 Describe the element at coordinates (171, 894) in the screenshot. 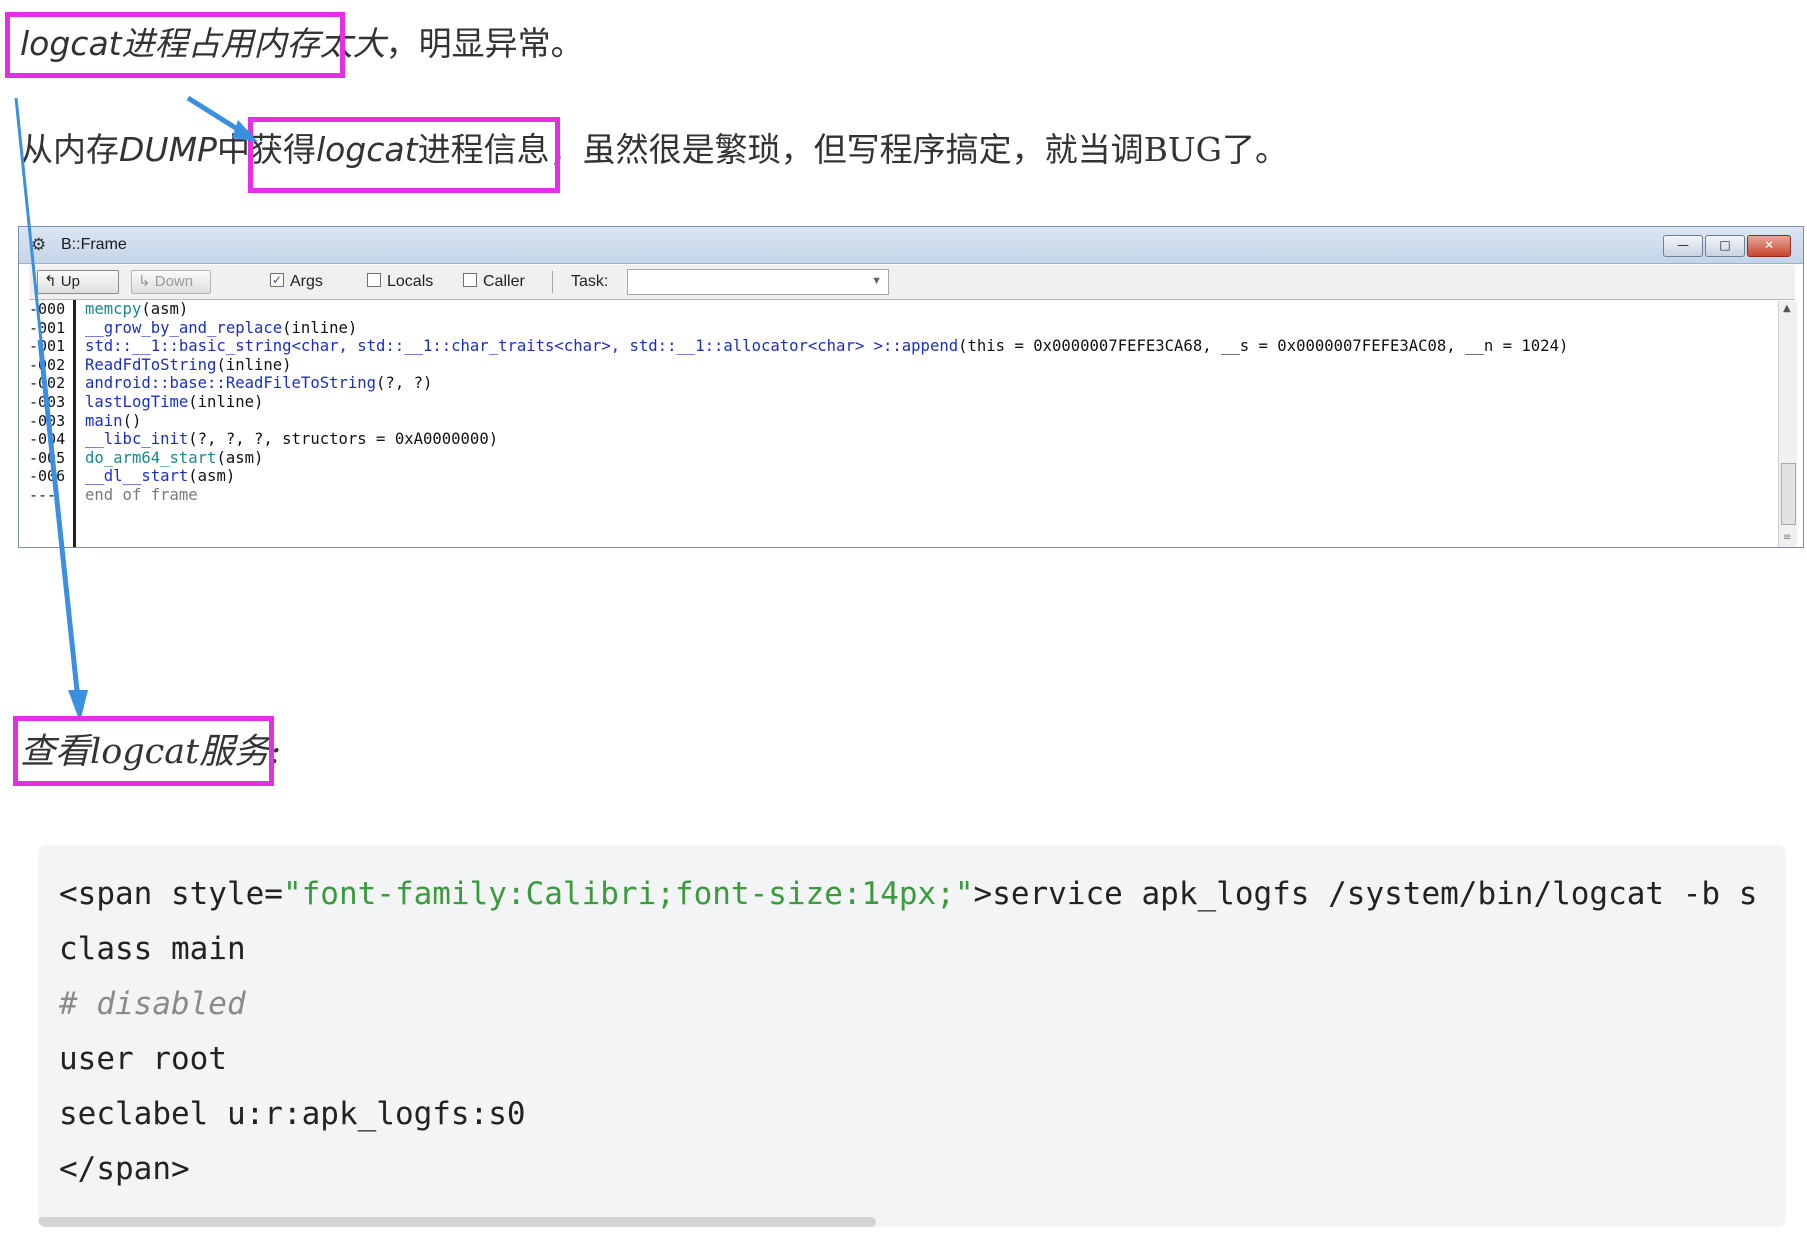

I see `code-tag-open: <span style=` at that location.